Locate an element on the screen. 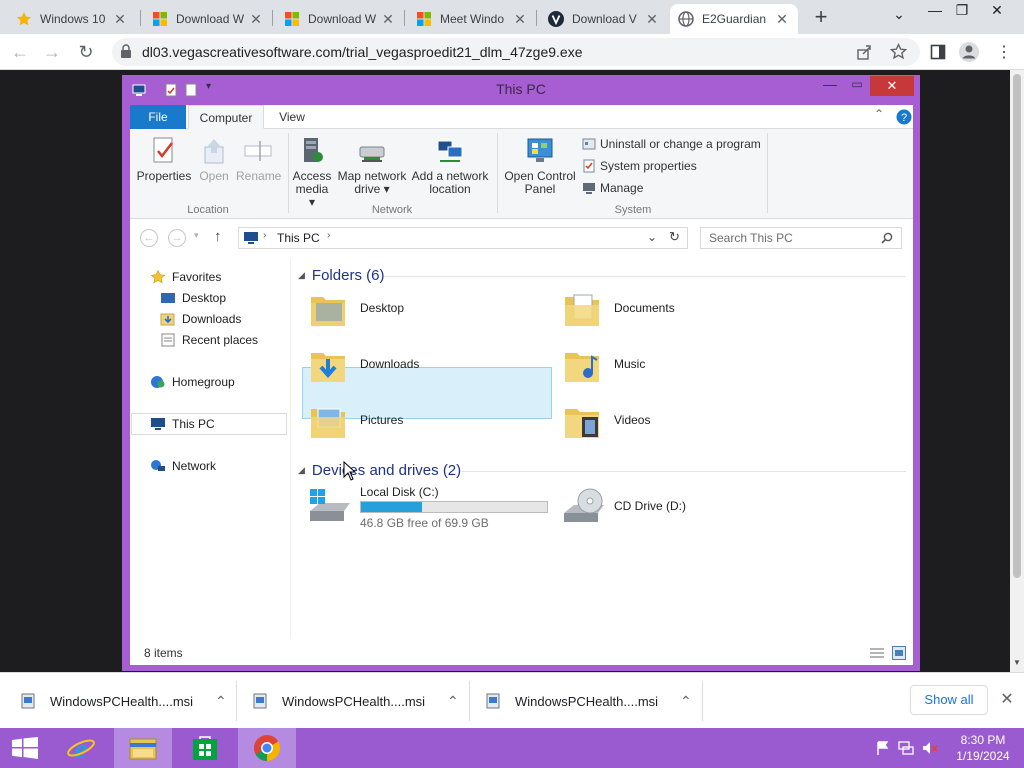 The height and width of the screenshot is (768, 1024). breadcrumb-this-pc: This PC is located at coordinates (298, 238).